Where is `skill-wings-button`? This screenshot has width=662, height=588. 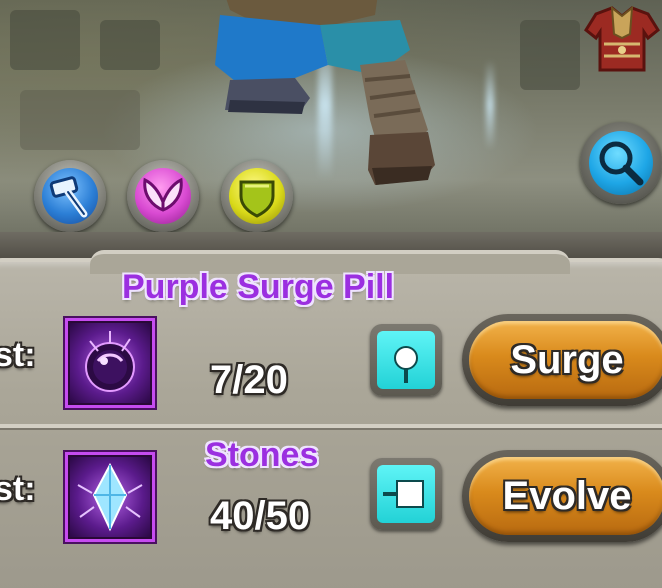
skill-wings-button is located at coordinates (163, 196).